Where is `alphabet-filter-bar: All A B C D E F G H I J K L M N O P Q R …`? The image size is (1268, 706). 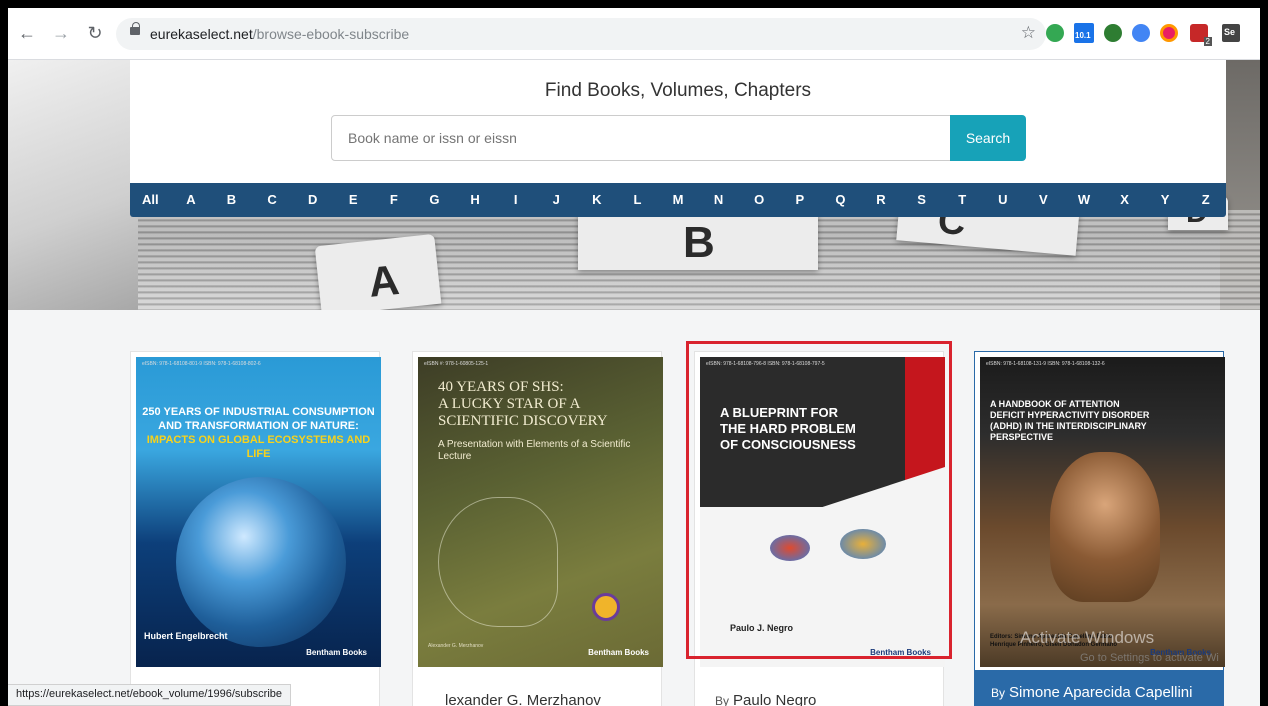
alphabet-filter-bar: All A B C D E F G H I J K L M N O P Q R … is located at coordinates (678, 200).